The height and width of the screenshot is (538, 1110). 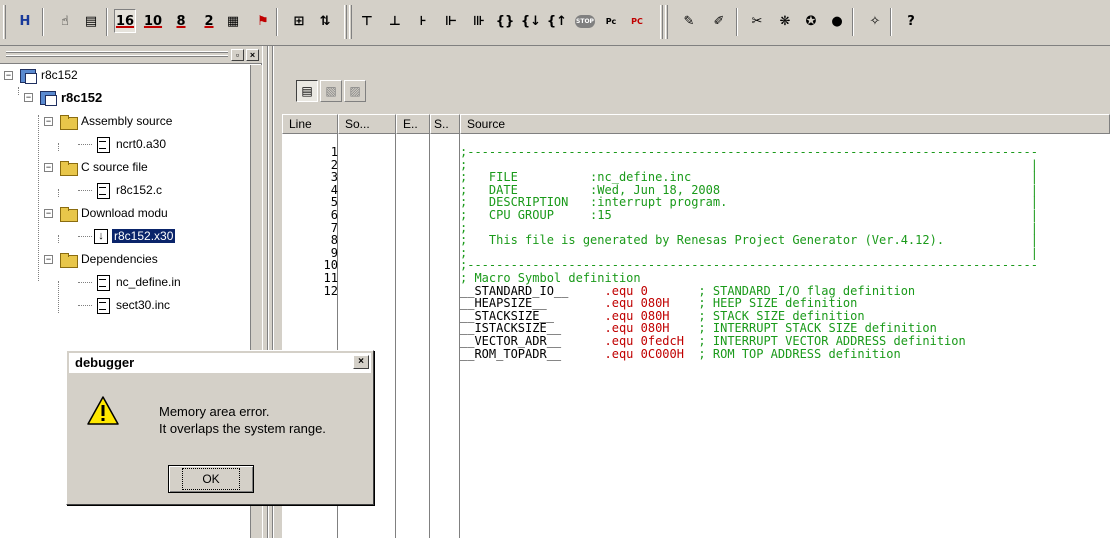 What do you see at coordinates (108, 121) in the screenshot?
I see `tree-item-folder: − Assembly source` at bounding box center [108, 121].